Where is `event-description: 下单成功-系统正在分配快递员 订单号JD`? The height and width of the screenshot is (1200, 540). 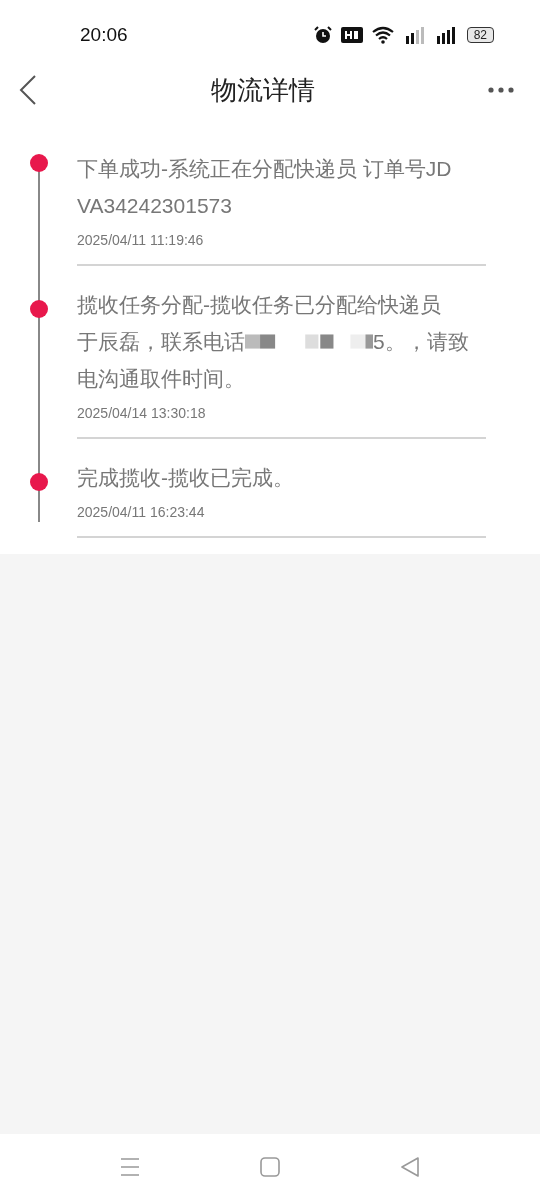 event-description: 下单成功-系统正在分配快递员 订单号JD is located at coordinates (264, 169).